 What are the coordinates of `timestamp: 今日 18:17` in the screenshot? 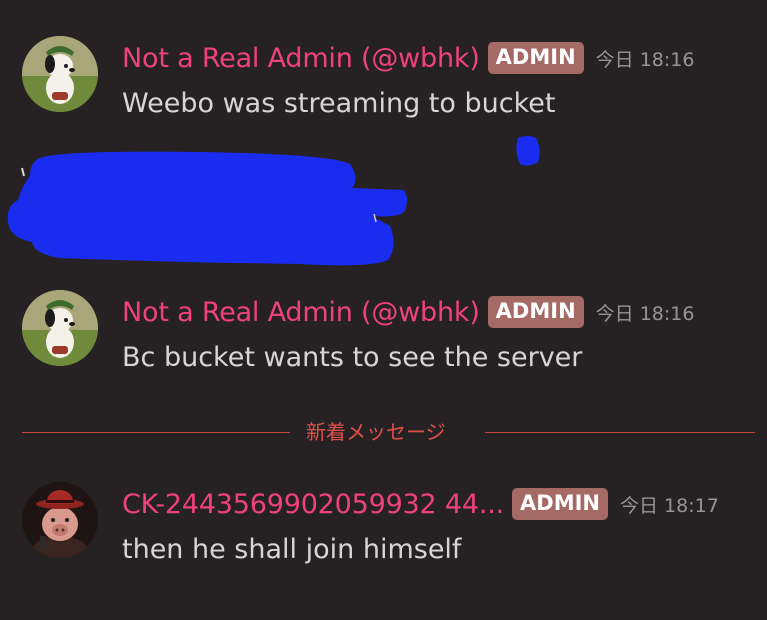 It's located at (669, 505).